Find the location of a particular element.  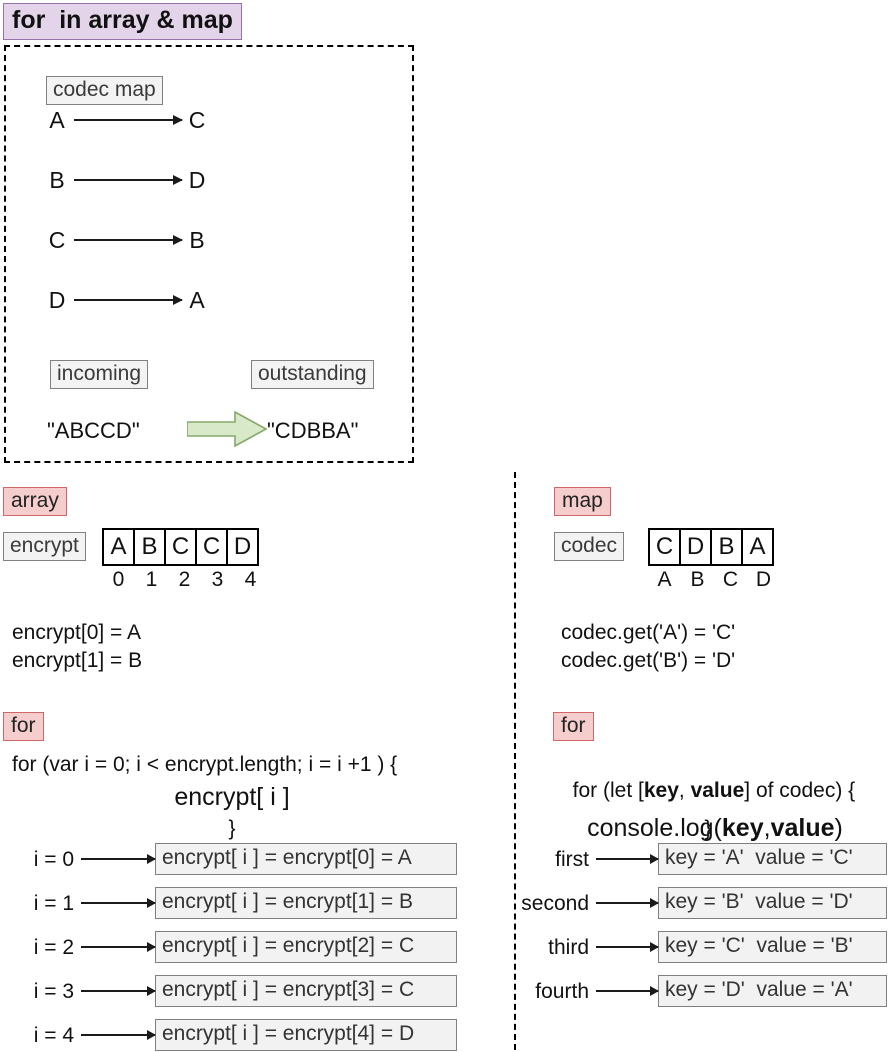

array-index: 1 is located at coordinates (151, 579).